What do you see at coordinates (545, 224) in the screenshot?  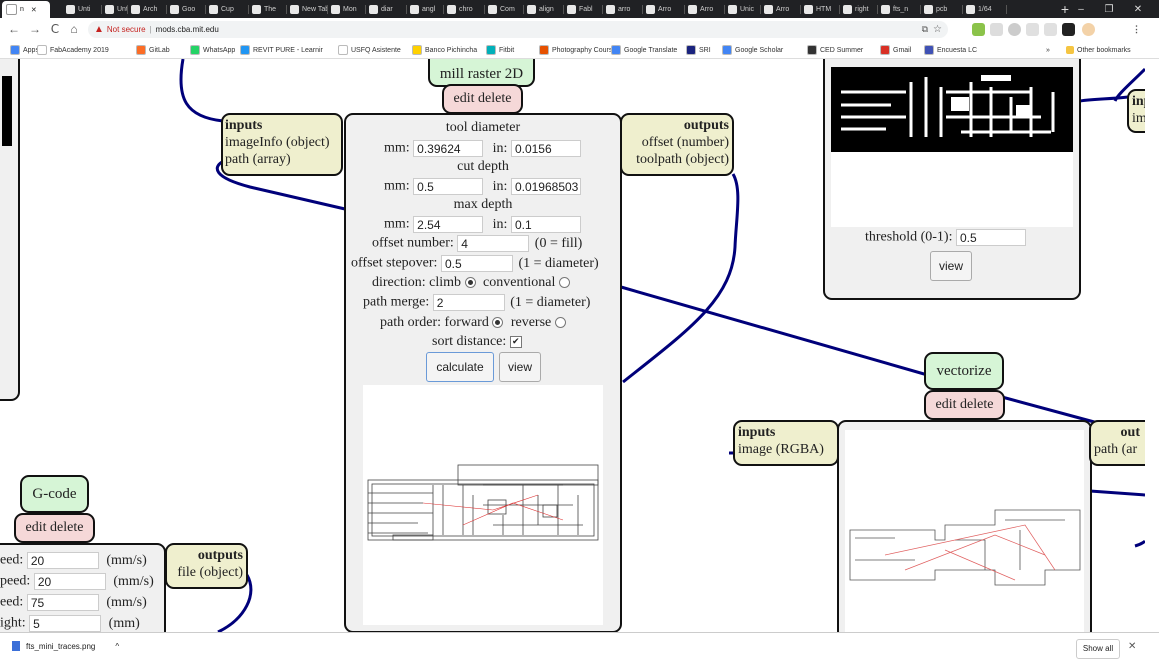 I see `max-depth-in-input: 0.1` at bounding box center [545, 224].